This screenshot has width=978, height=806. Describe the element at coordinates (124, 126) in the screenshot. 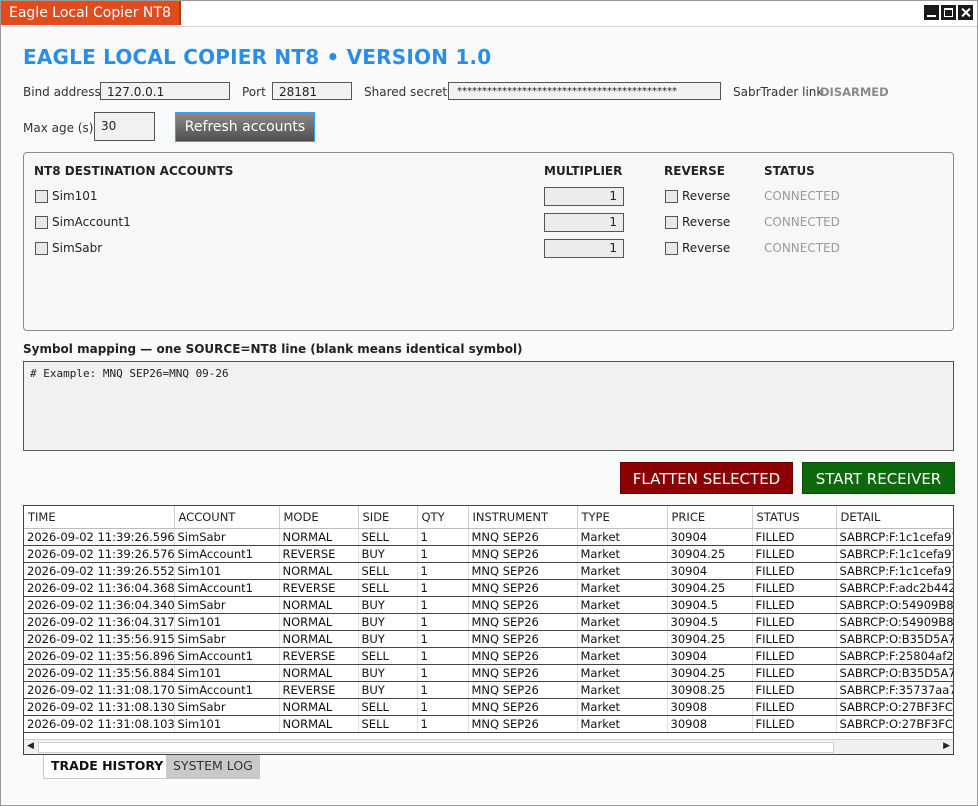

I see `max-age-input: 30` at that location.